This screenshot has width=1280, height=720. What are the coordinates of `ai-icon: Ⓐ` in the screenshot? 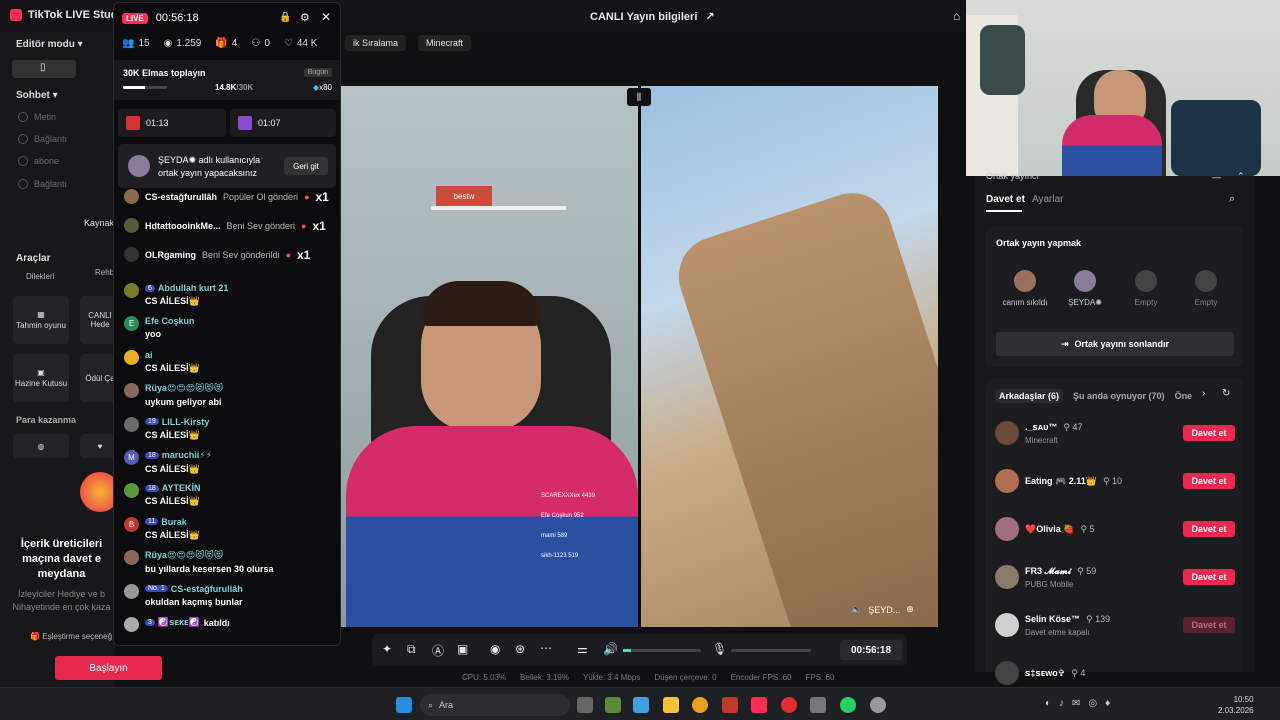 It's located at (438, 650).